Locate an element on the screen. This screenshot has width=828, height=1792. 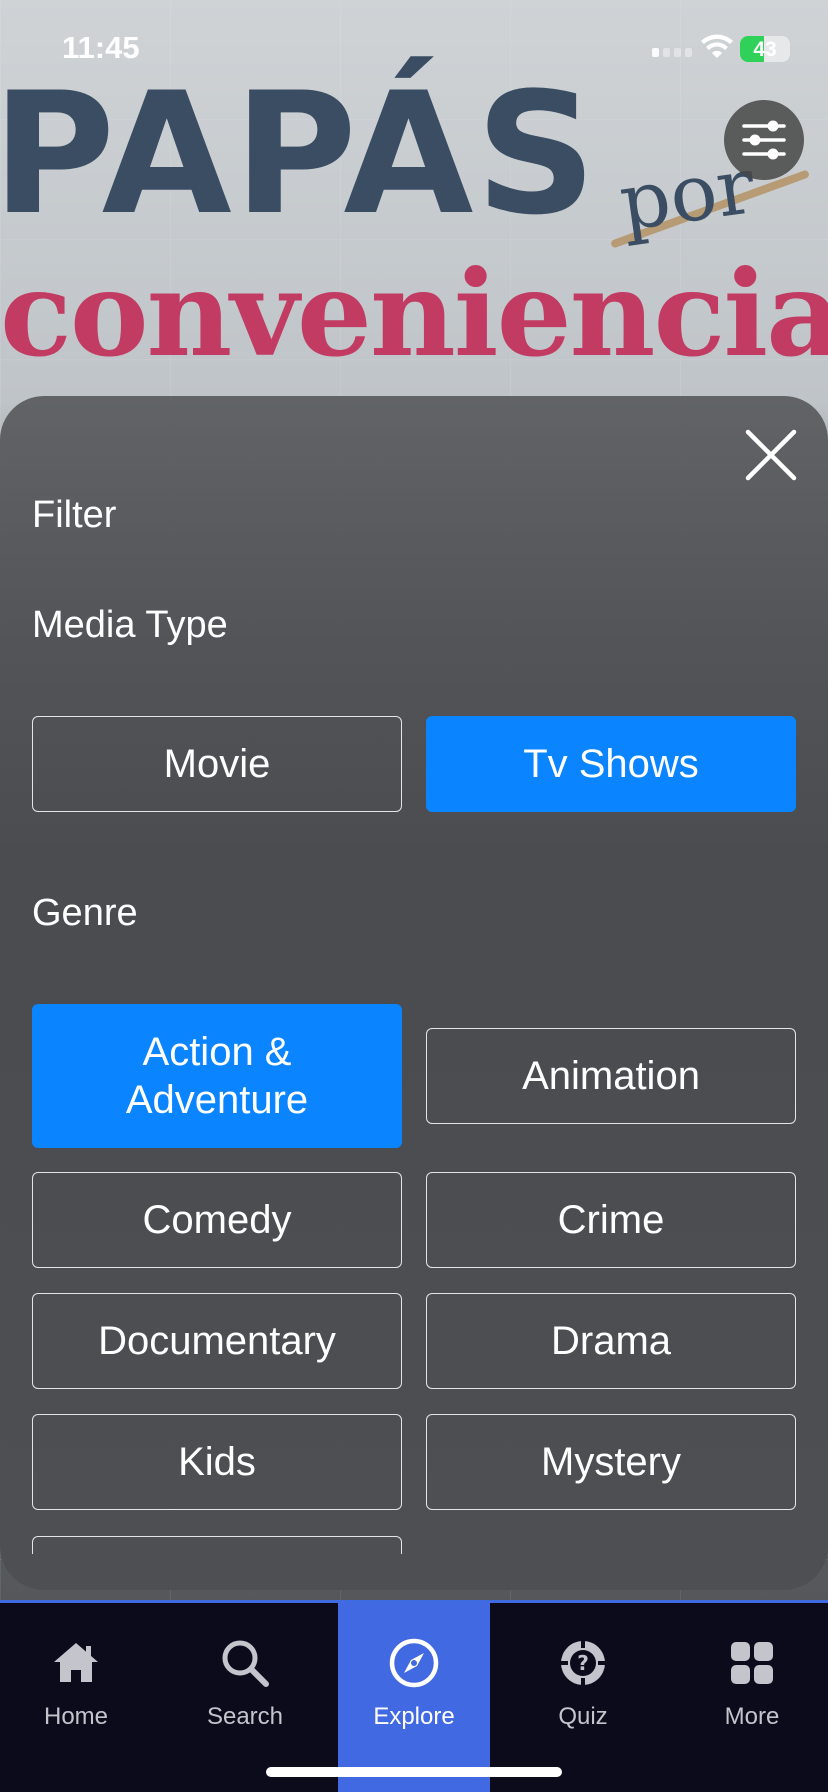
battery-icon: 43 is located at coordinates (765, 49).